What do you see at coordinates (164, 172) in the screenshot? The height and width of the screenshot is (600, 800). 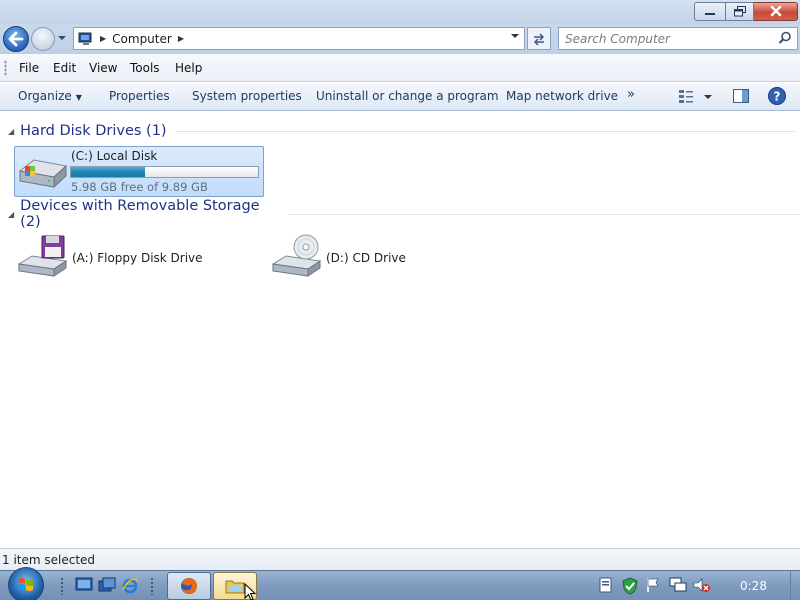 I see `drive-usage-bar` at bounding box center [164, 172].